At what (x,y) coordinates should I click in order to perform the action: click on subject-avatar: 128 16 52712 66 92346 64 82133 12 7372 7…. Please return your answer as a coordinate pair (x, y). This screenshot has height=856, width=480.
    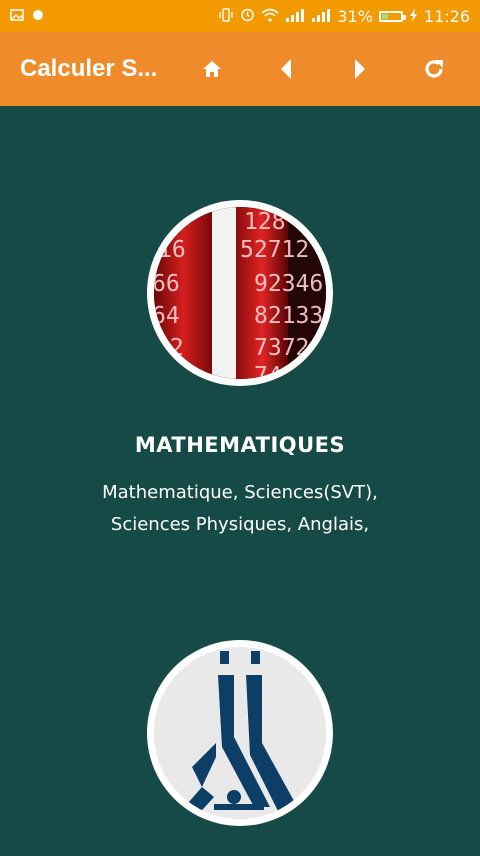
    Looking at the image, I should click on (240, 293).